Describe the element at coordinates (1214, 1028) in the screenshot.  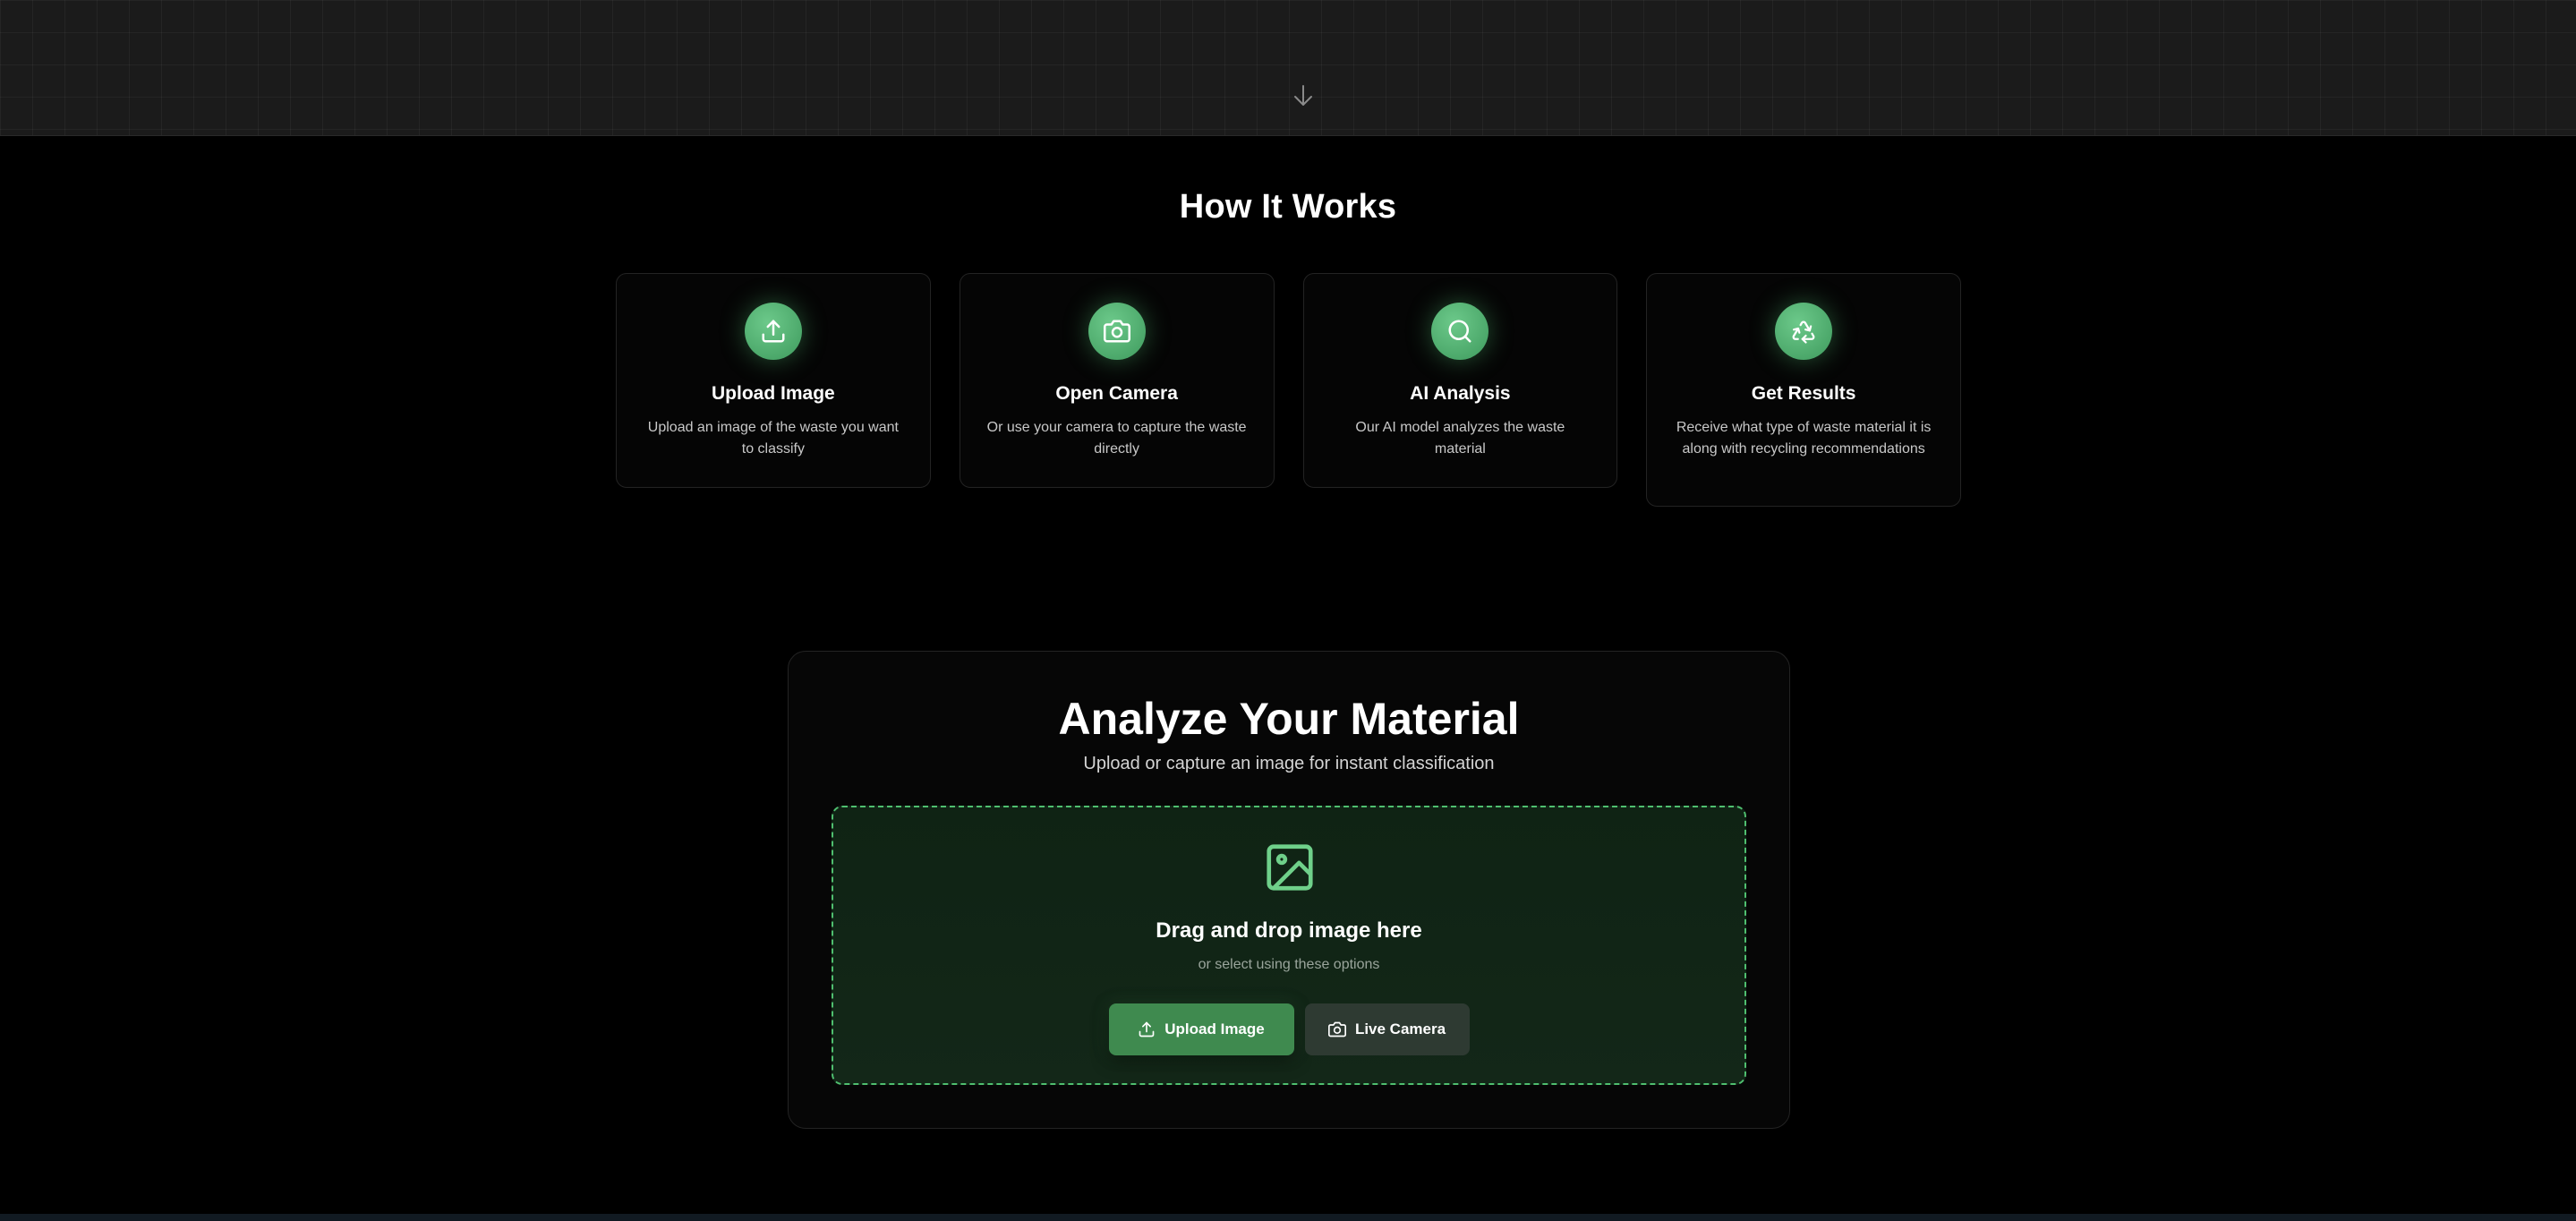
I see `upload-image-label: Upload Image` at that location.